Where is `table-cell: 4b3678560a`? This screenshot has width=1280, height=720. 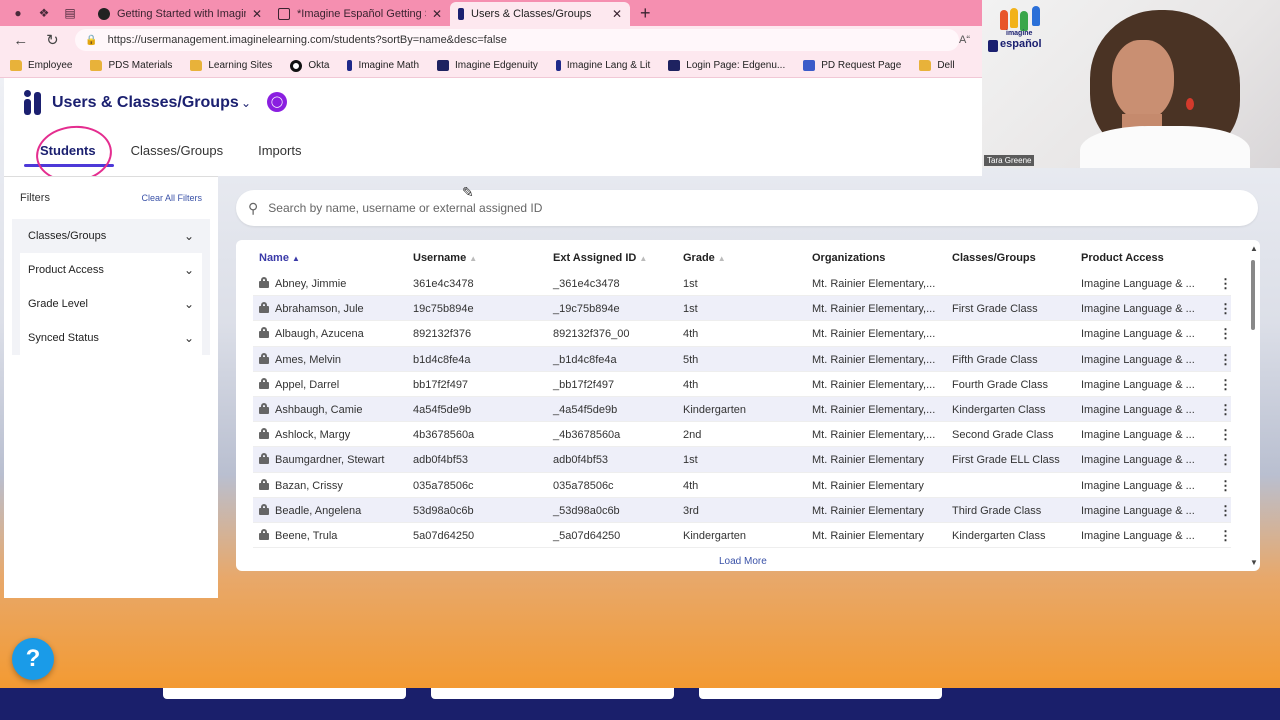 table-cell: 4b3678560a is located at coordinates (444, 435).